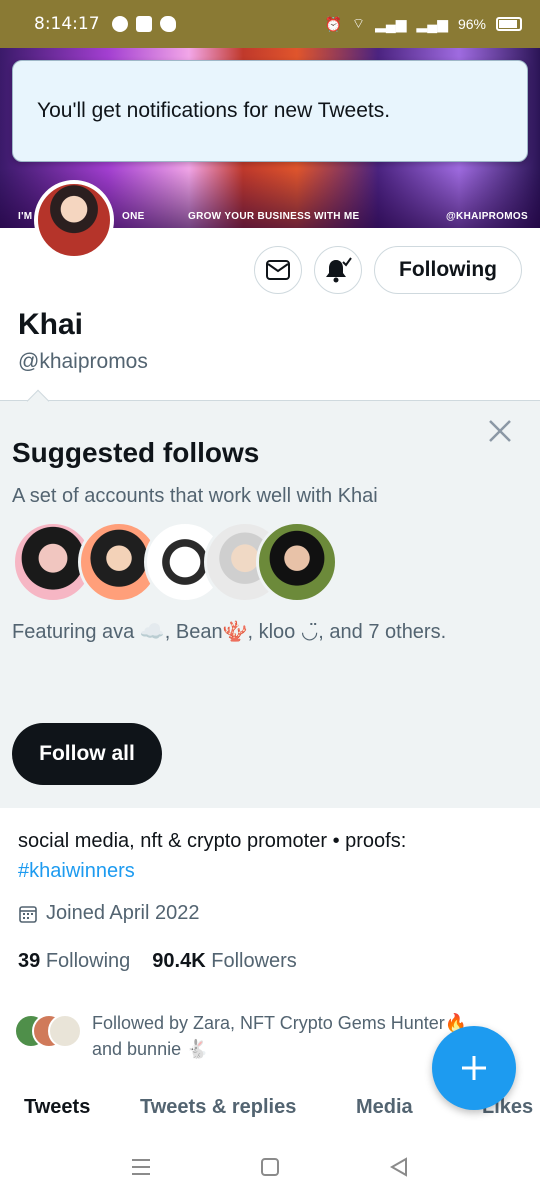 Image resolution: width=540 pixels, height=1200 pixels. Describe the element at coordinates (141, 1167) in the screenshot. I see `menu-icon` at that location.